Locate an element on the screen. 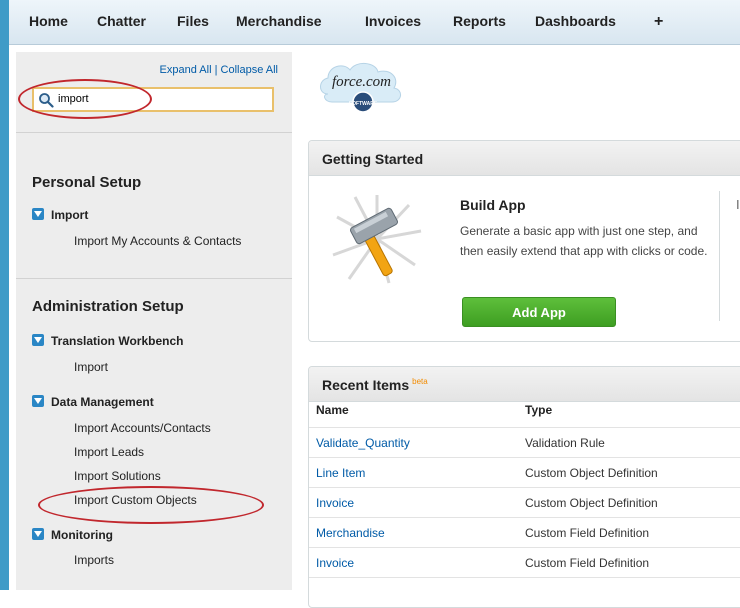  tab-reports: Reports is located at coordinates (479, 21).